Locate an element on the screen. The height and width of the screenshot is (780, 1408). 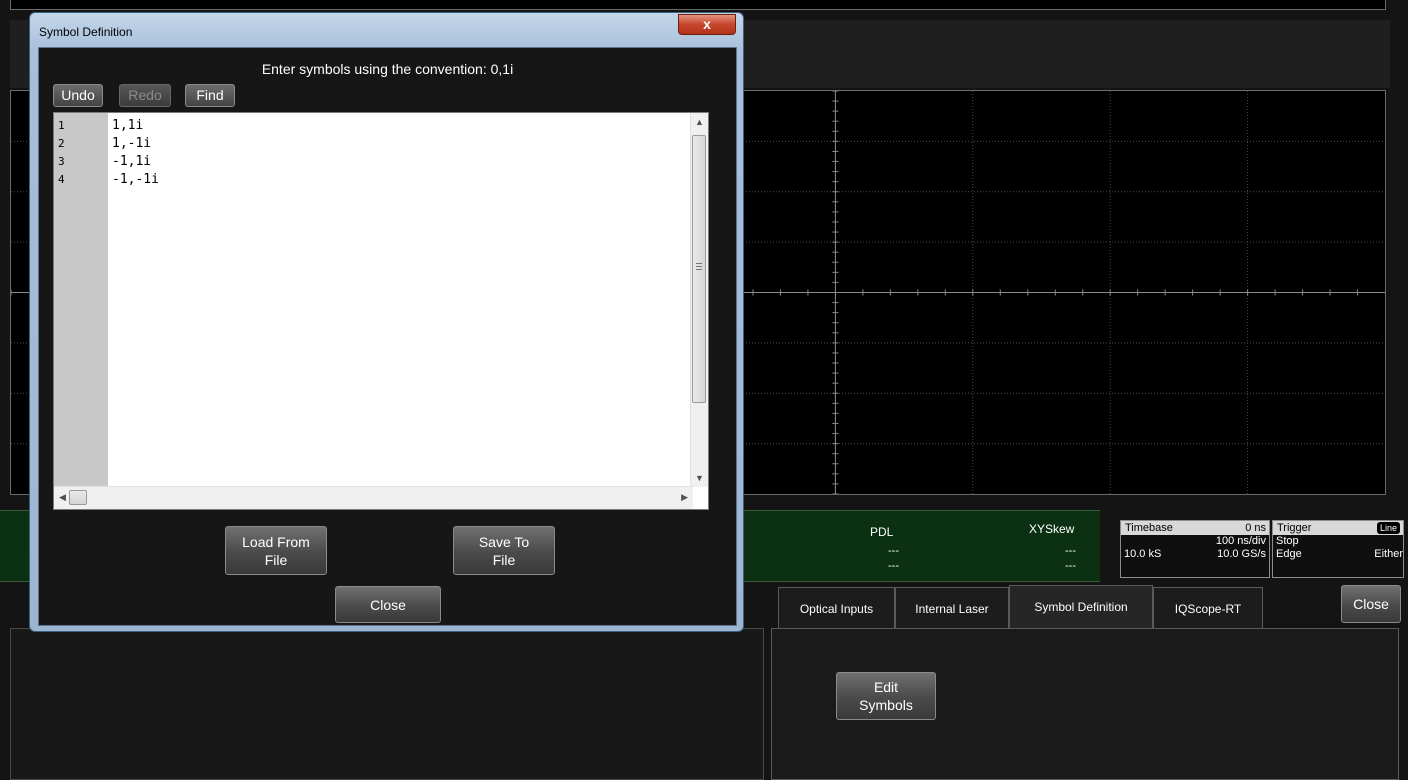
horizontal-scroll-thumb is located at coordinates (78, 497).